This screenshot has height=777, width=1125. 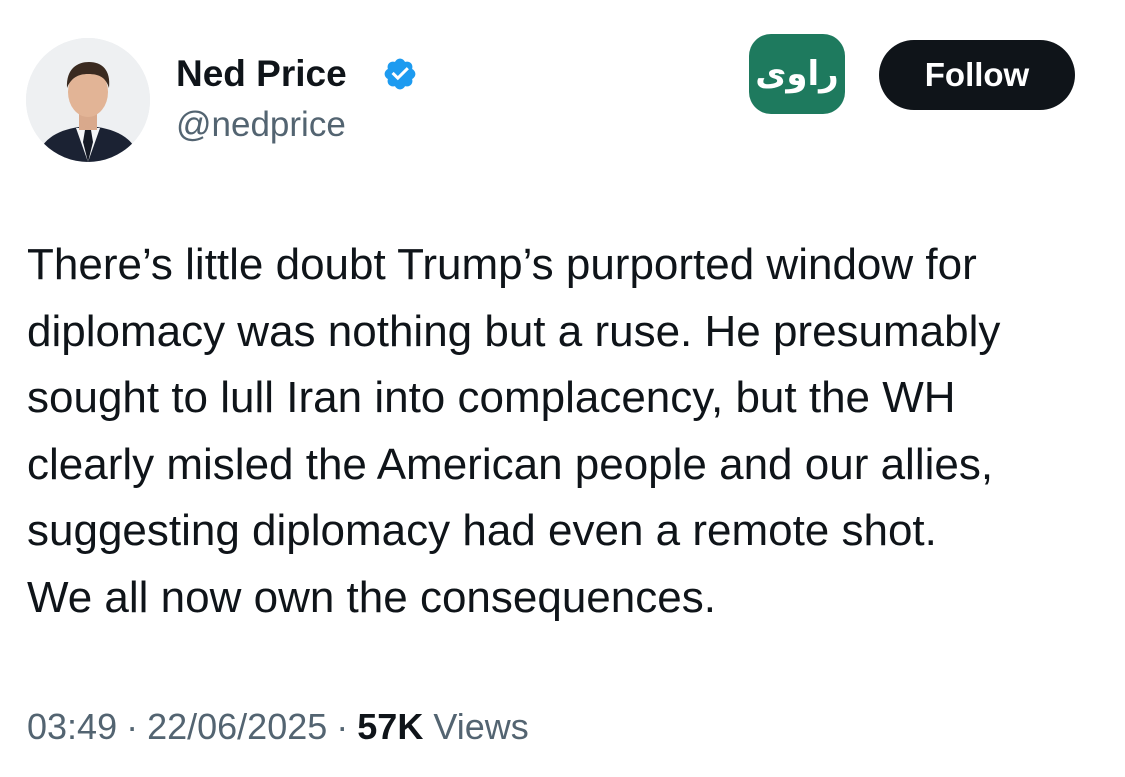 I want to click on author-handle: @nedprice, so click(x=261, y=125).